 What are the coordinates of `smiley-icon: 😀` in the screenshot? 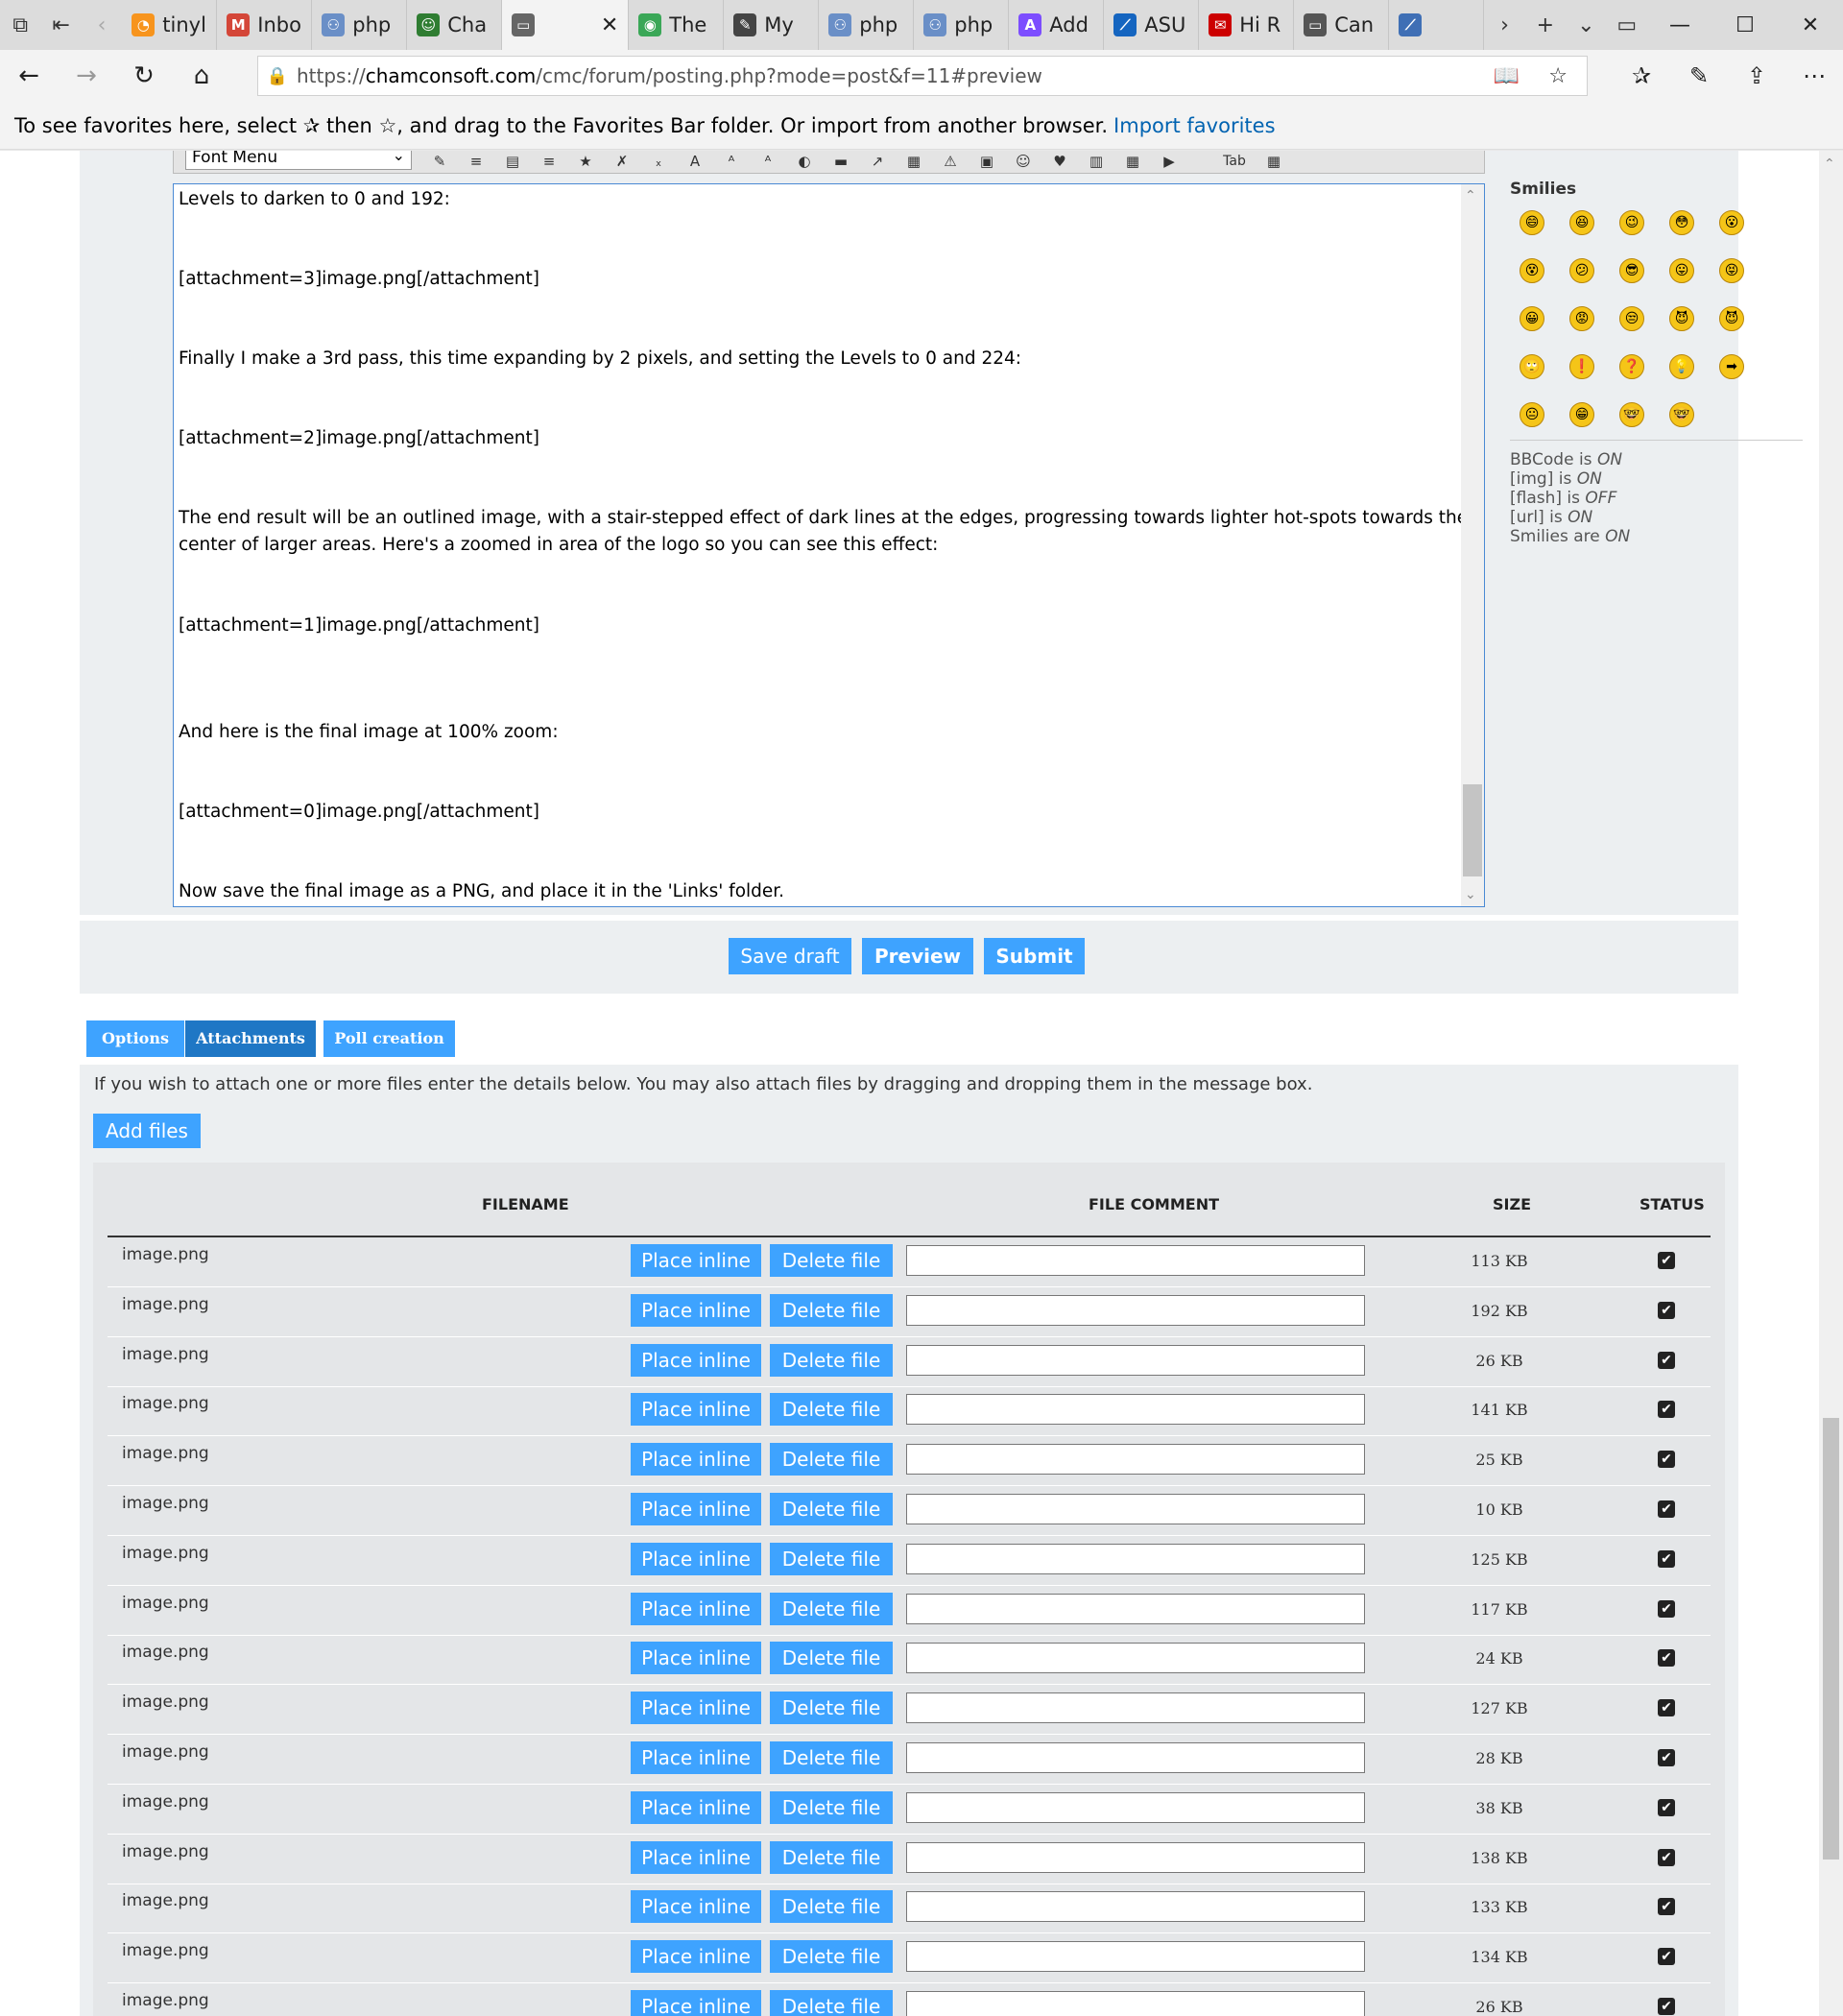 It's located at (1532, 318).